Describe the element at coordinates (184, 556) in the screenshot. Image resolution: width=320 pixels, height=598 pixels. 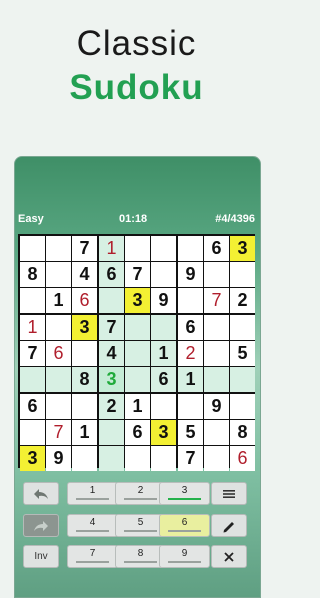
I see `digit-button: 9` at that location.